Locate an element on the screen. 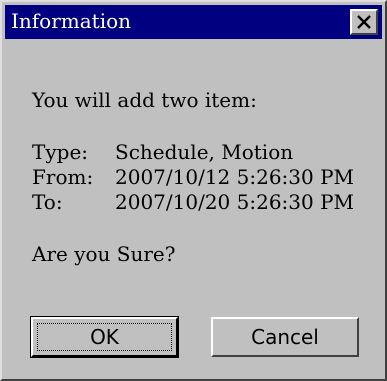  cancel-button-label: Cancel is located at coordinates (285, 337).